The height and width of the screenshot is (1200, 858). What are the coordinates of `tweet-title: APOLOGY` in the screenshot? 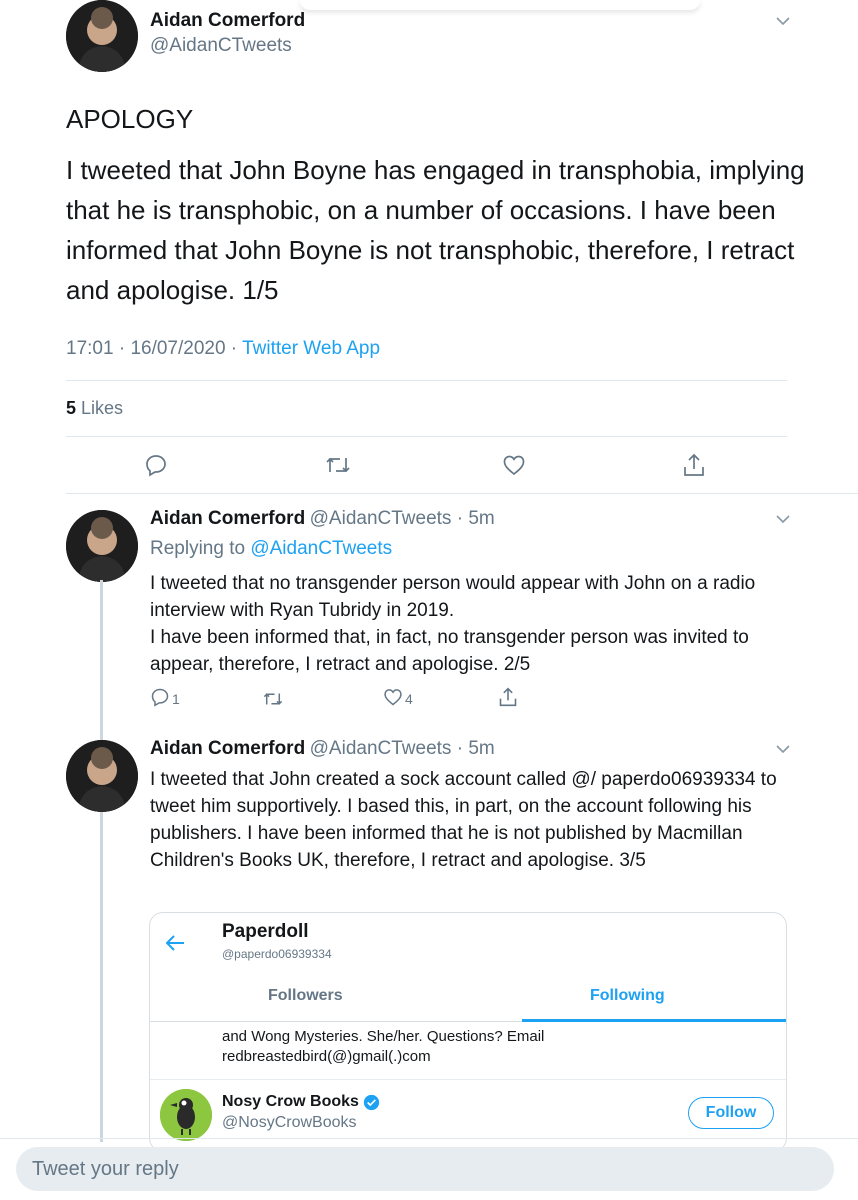 It's located at (130, 119).